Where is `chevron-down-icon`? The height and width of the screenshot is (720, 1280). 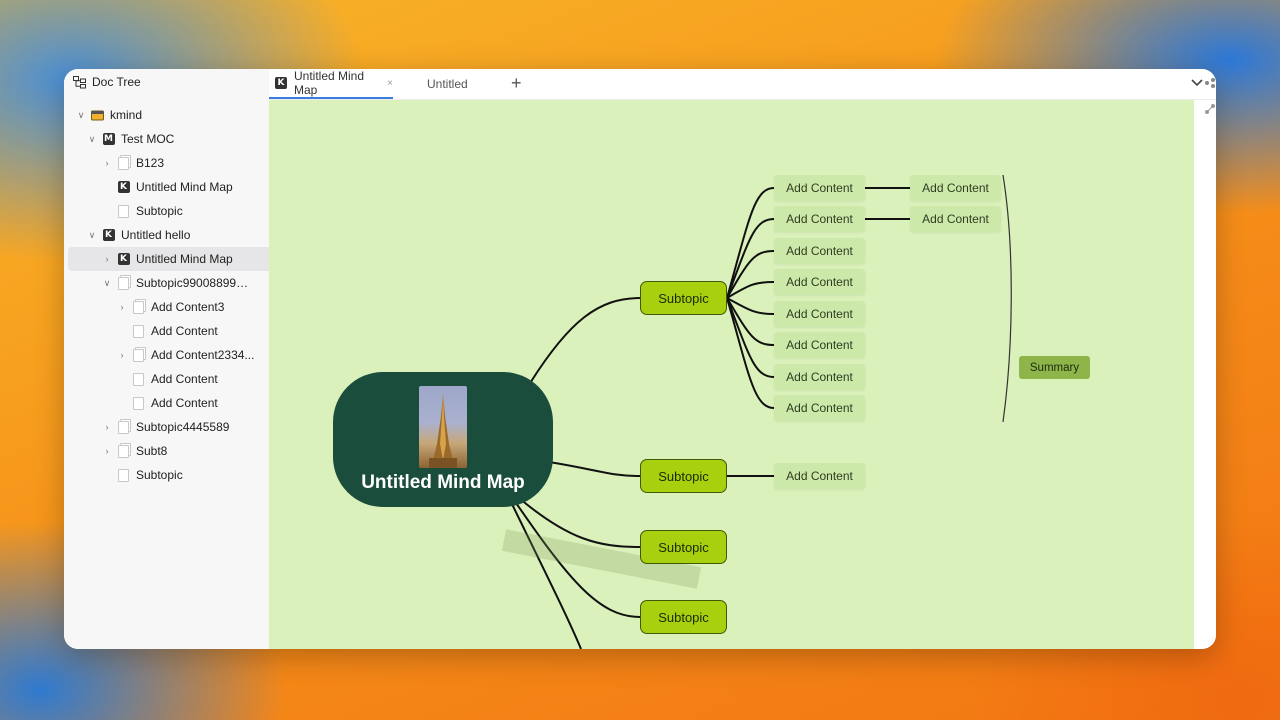 chevron-down-icon is located at coordinates (1197, 84).